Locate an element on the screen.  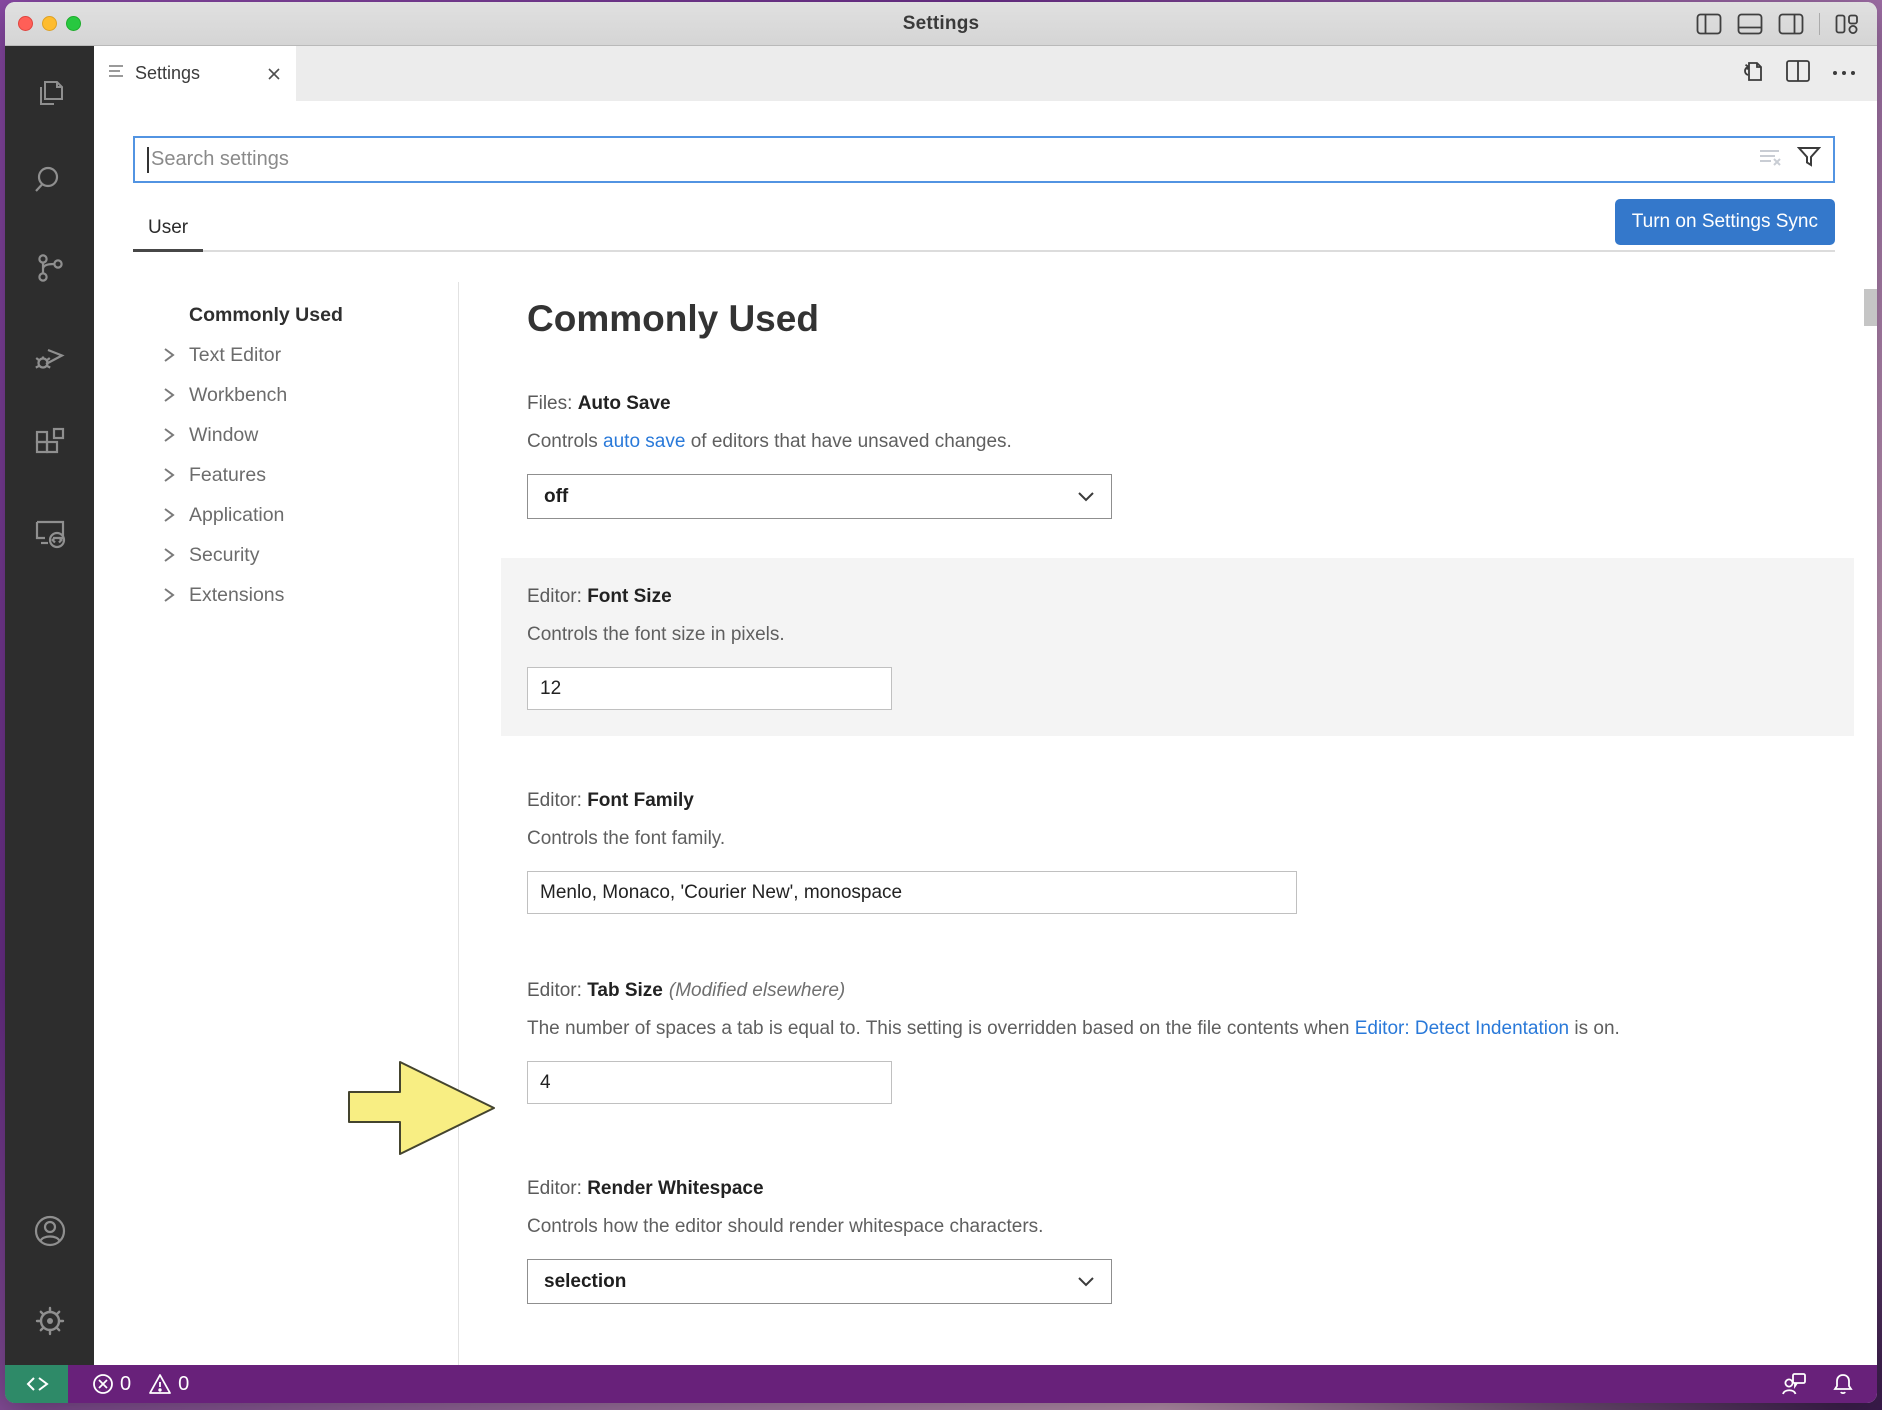
status-bar: 0 0 is located at coordinates (941, 1384).